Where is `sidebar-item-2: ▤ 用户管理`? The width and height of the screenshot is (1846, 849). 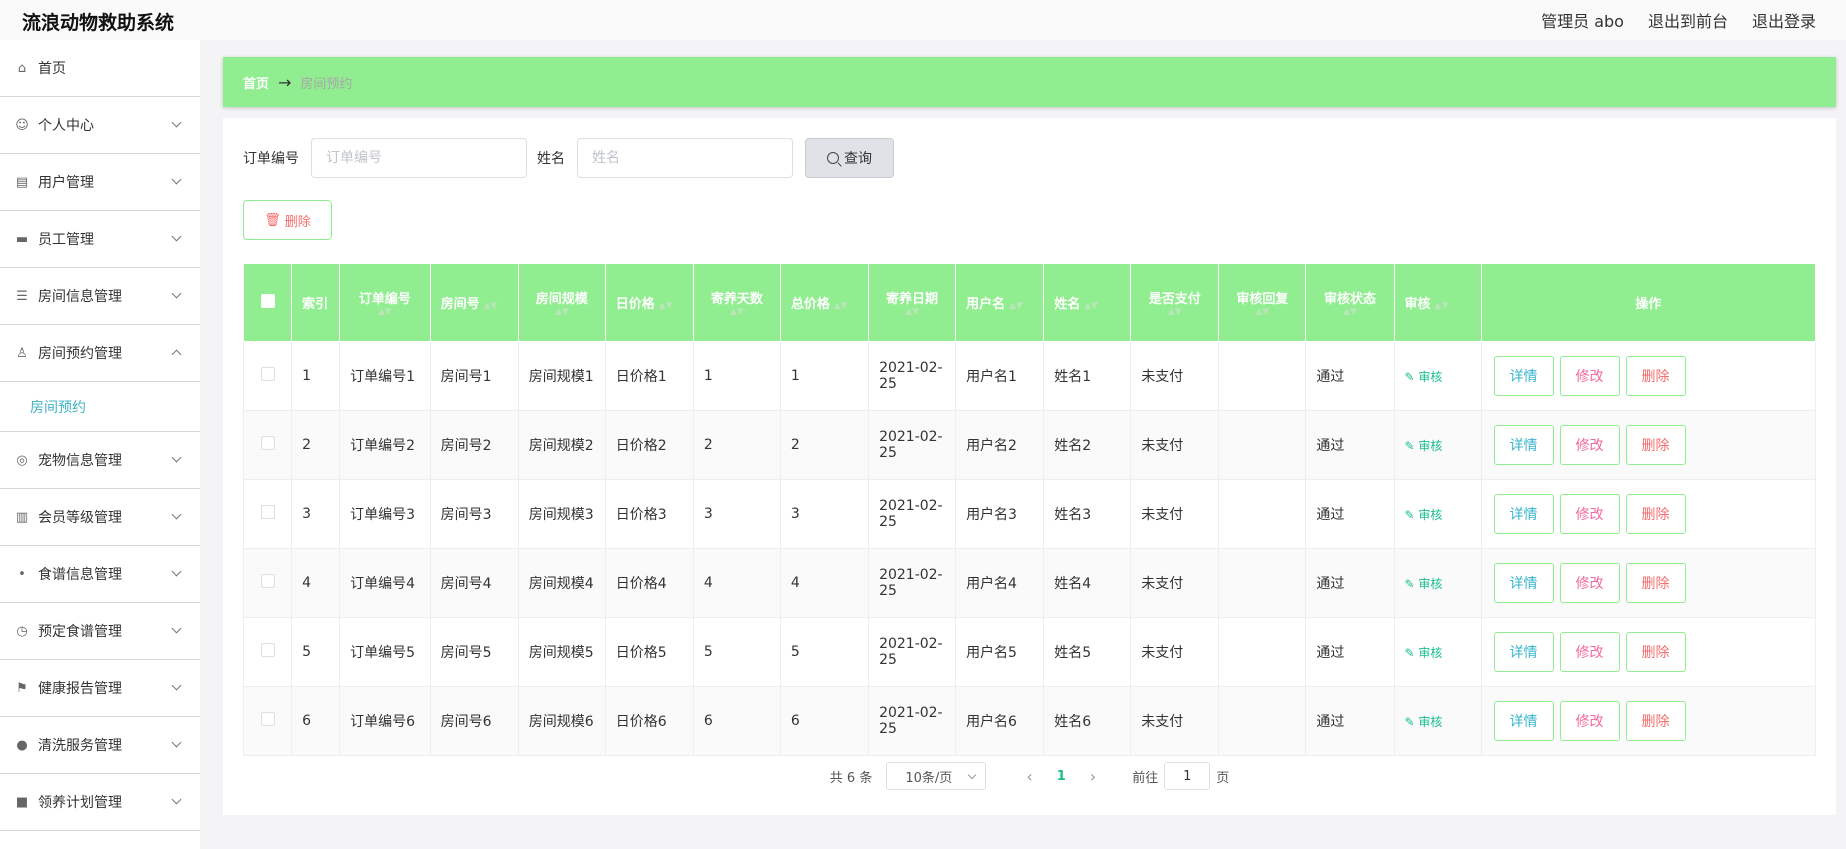 sidebar-item-2: ▤ 用户管理 is located at coordinates (100, 182).